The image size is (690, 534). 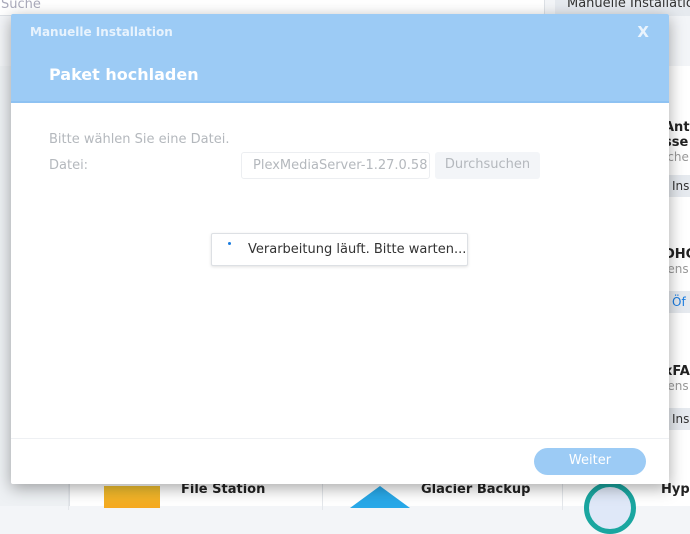 What do you see at coordinates (229, 243) in the screenshot?
I see `spinner-icon` at bounding box center [229, 243].